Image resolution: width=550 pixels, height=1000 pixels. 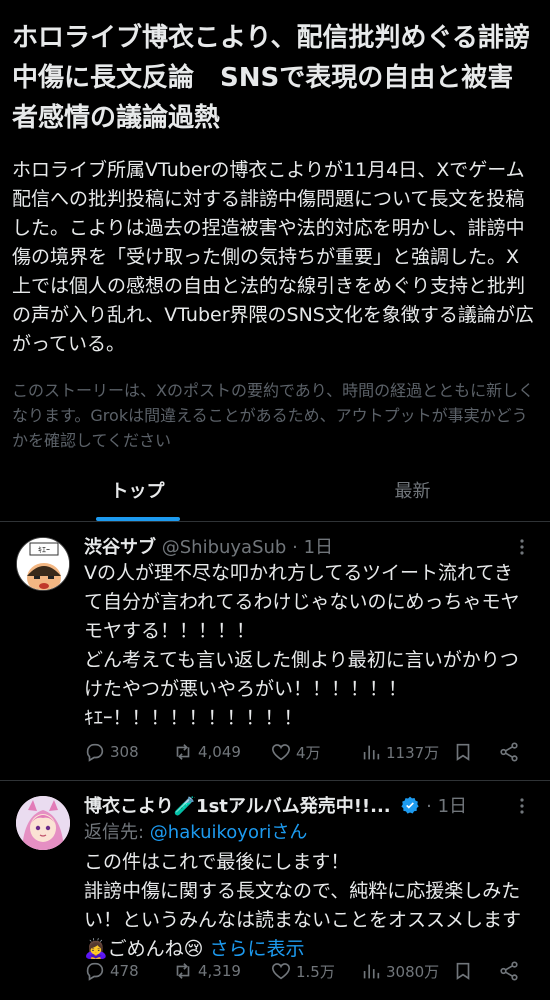 I want to click on tweet-header: 博衣こより🧪1stアルバム発売中!!... · 1日, so click(x=294, y=807).